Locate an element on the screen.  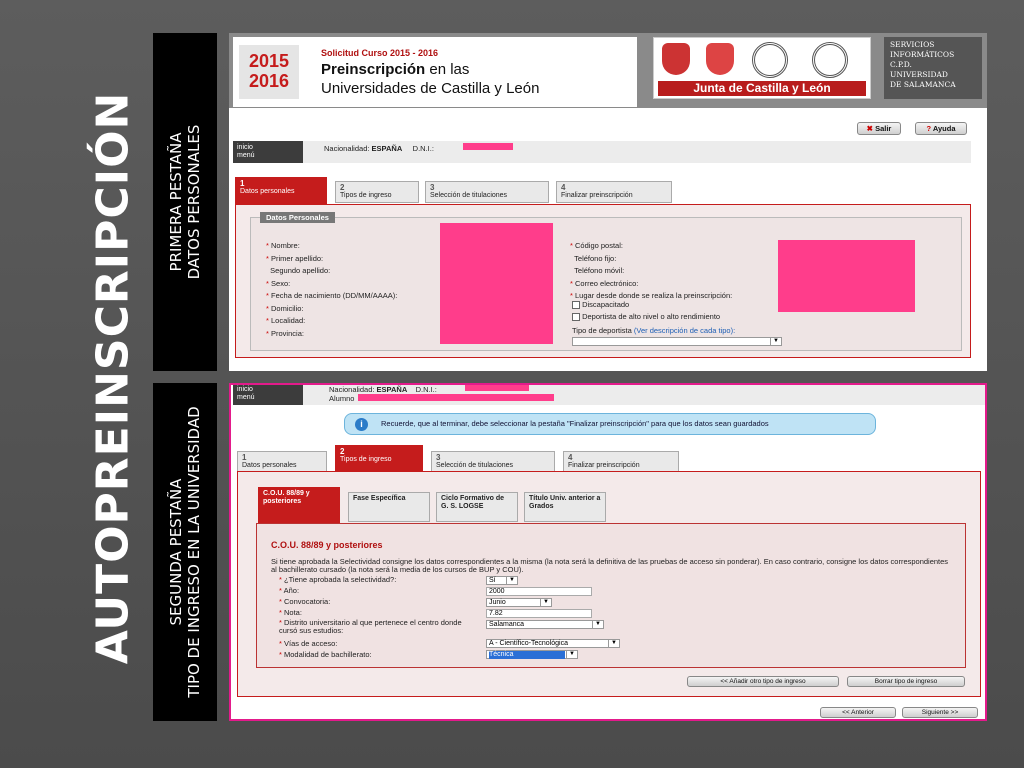
nacionalidad-label: Nacionalidad: is located at coordinates (352, 389).